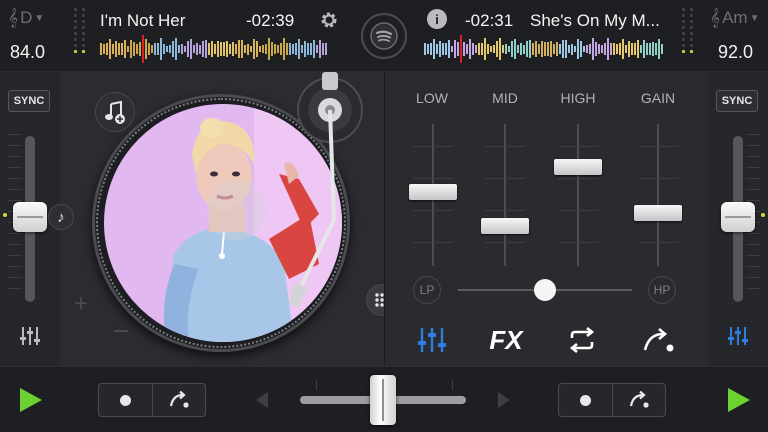 The image size is (768, 432). What do you see at coordinates (433, 192) in the screenshot?
I see `eq-low-knob` at bounding box center [433, 192].